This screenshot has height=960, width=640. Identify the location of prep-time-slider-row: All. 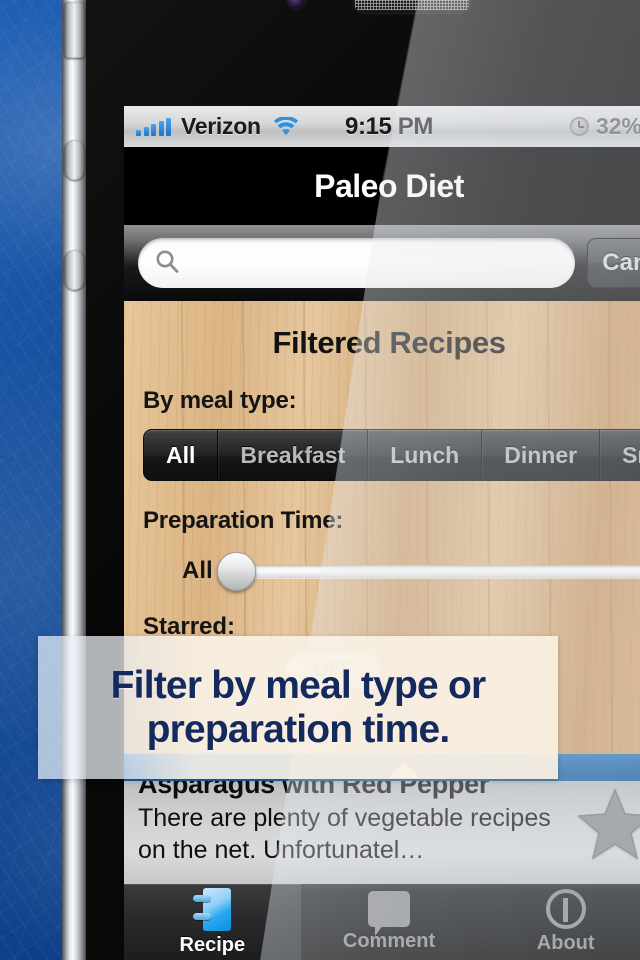
(411, 571).